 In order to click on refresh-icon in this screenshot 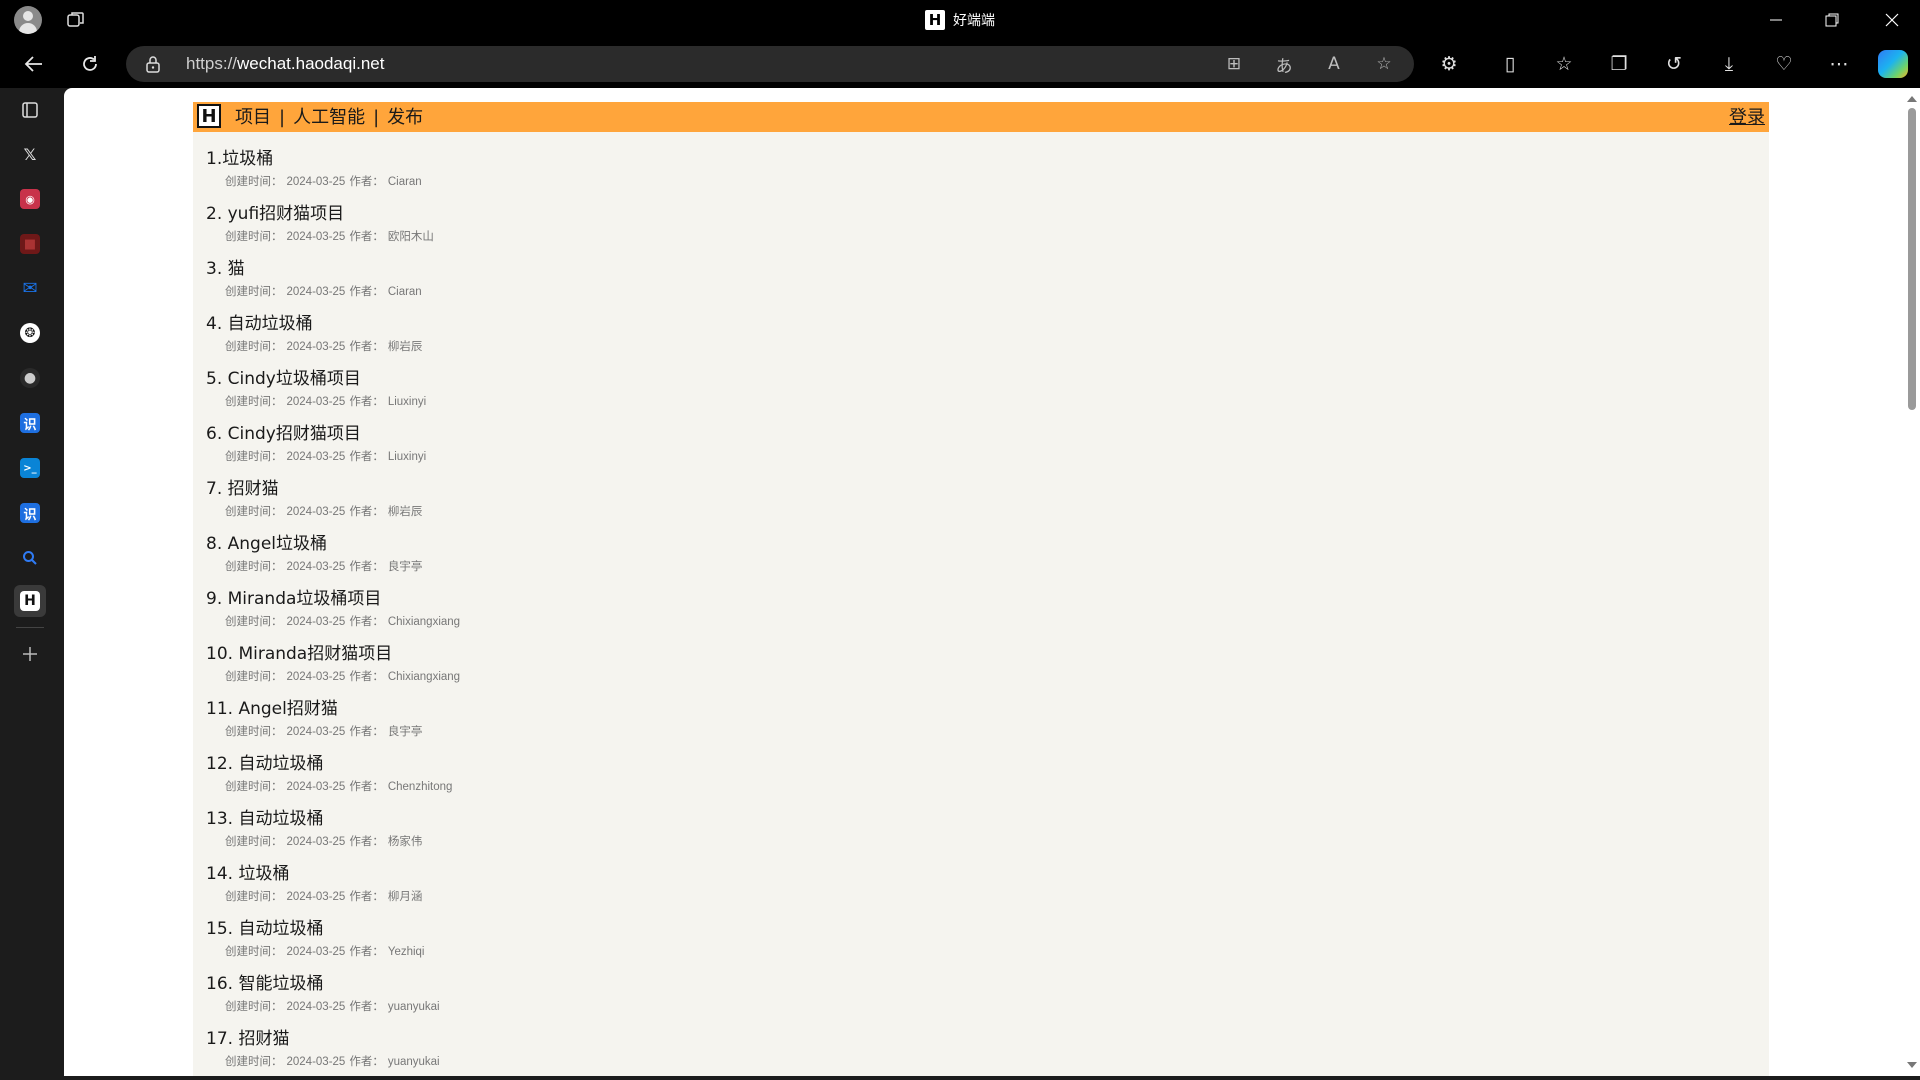, I will do `click(90, 63)`.